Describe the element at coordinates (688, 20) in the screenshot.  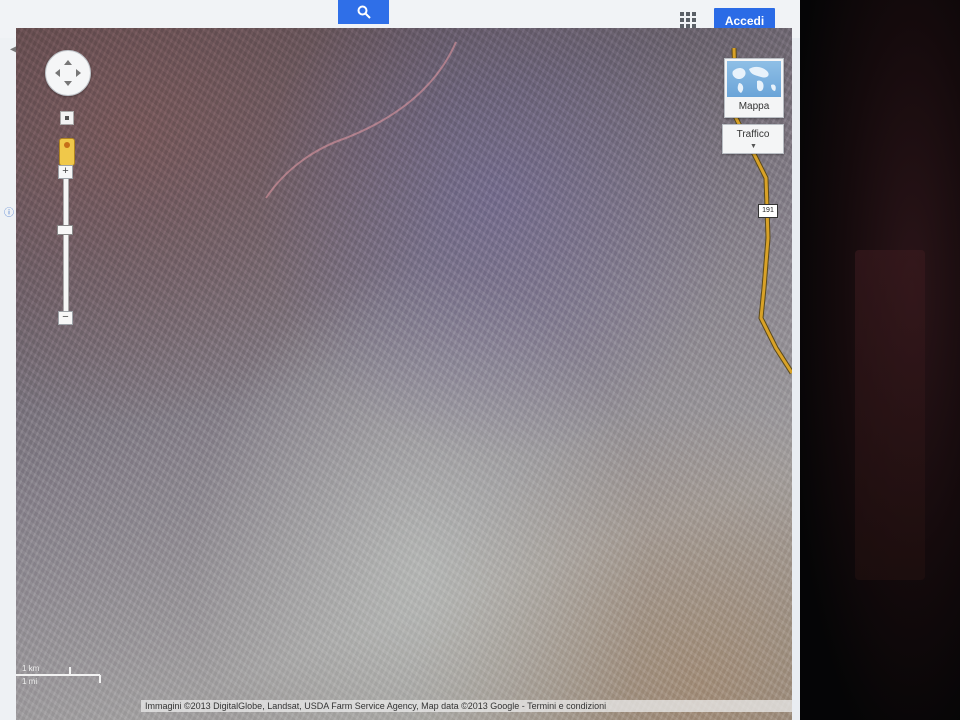
I see `apps-grid-icon` at that location.